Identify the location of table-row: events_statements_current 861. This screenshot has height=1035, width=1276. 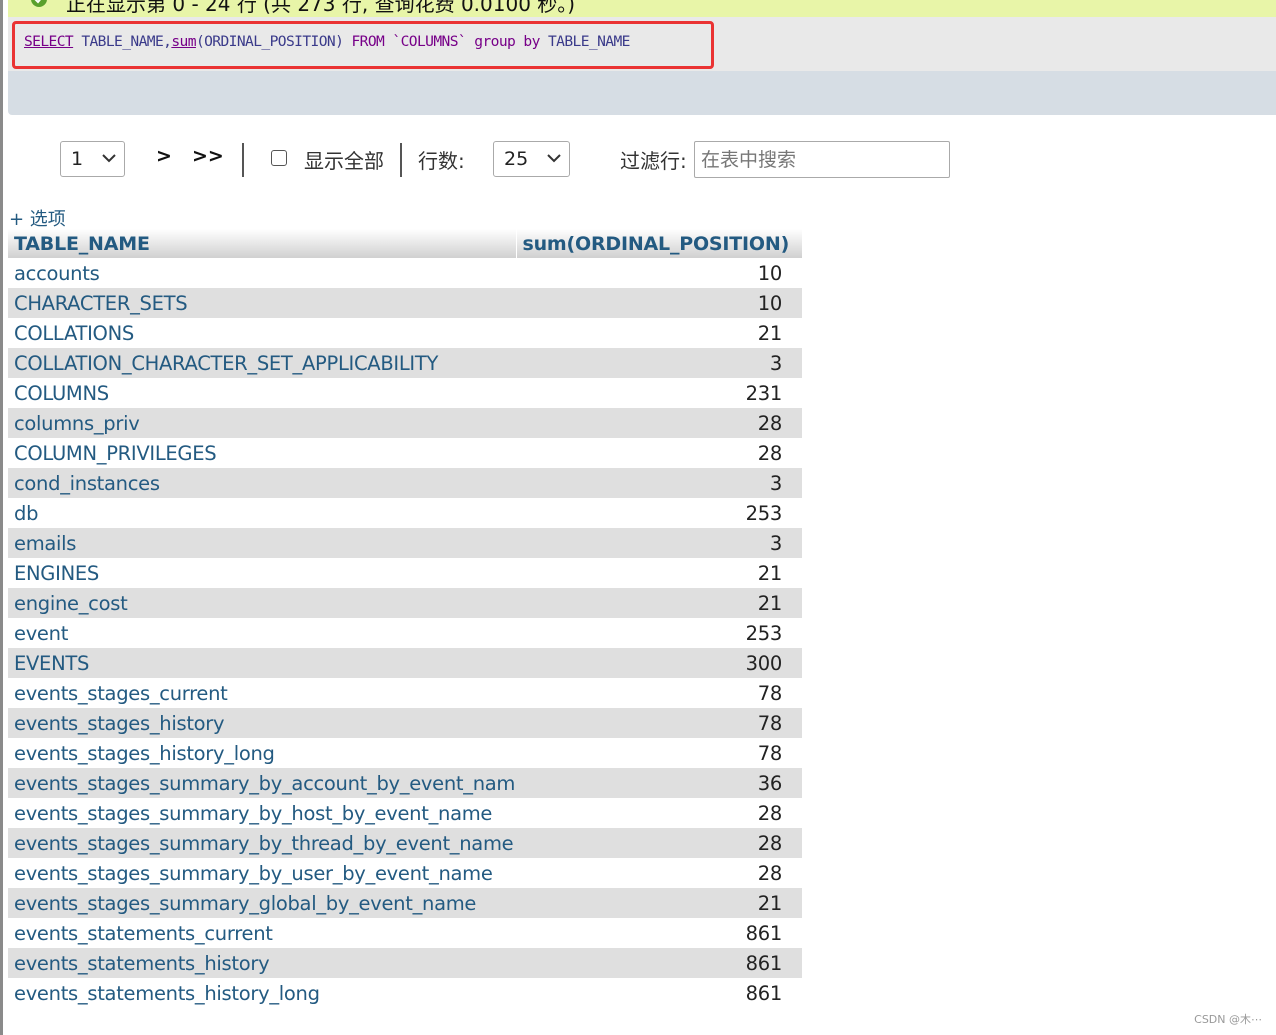
(405, 933).